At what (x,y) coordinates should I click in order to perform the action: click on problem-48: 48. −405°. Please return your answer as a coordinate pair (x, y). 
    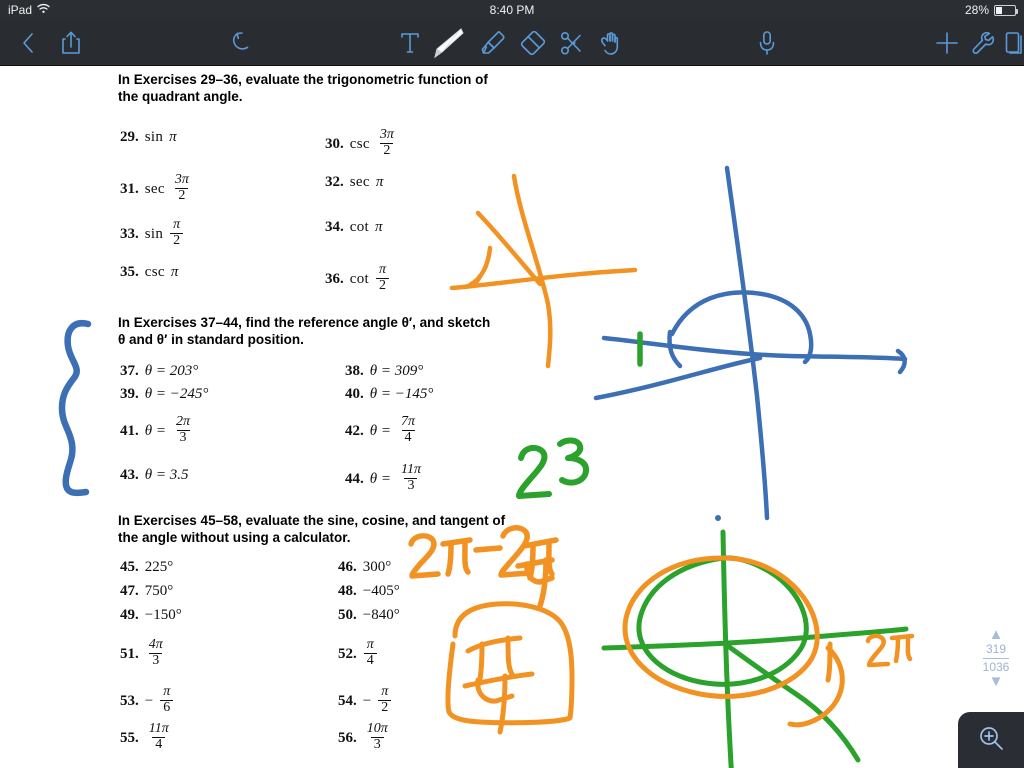
    Looking at the image, I should click on (369, 591).